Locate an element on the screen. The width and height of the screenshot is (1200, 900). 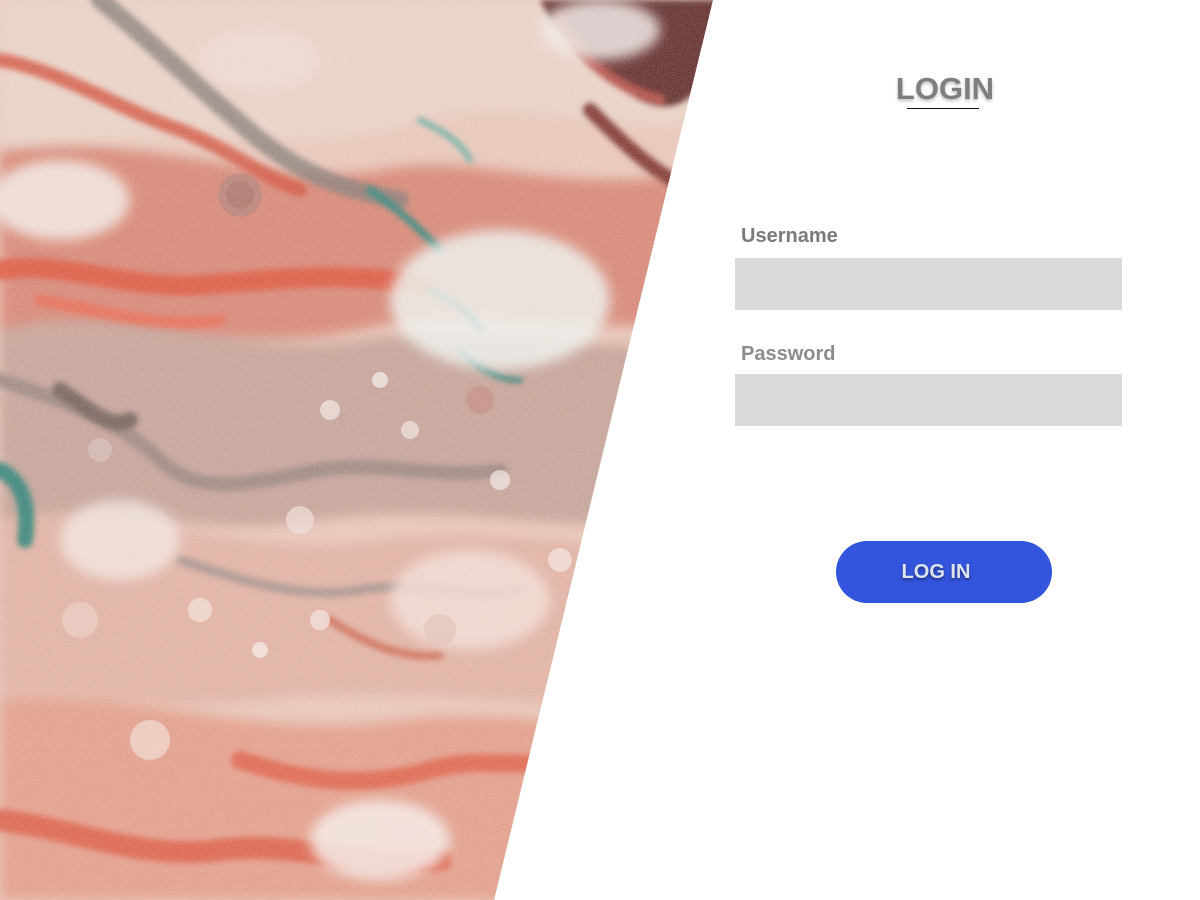
username-input is located at coordinates (928, 284).